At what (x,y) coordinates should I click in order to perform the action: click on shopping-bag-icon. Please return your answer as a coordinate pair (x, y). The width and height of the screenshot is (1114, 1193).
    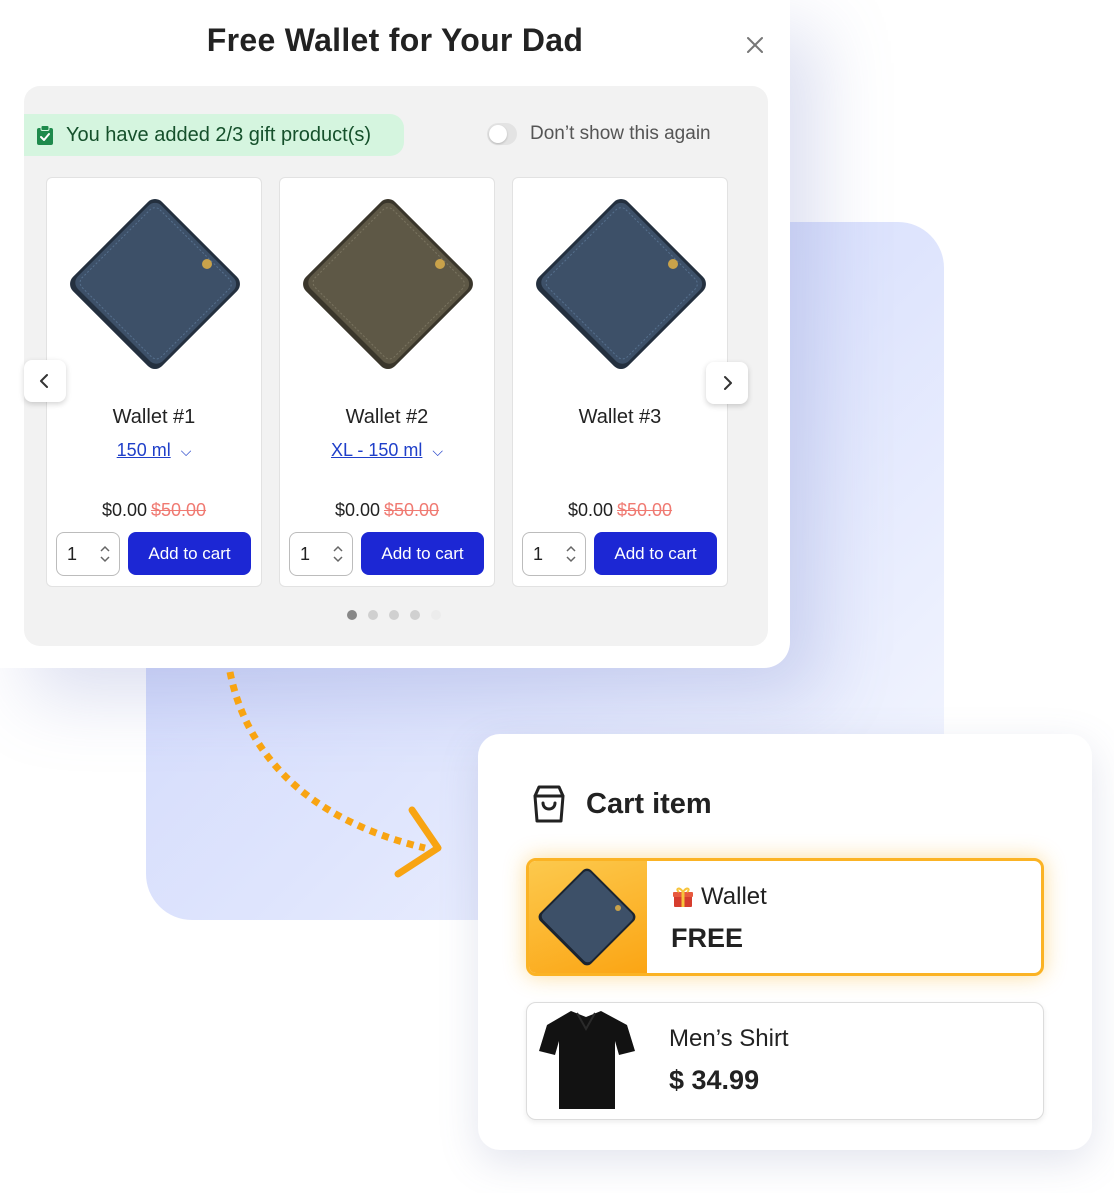
    Looking at the image, I should click on (549, 804).